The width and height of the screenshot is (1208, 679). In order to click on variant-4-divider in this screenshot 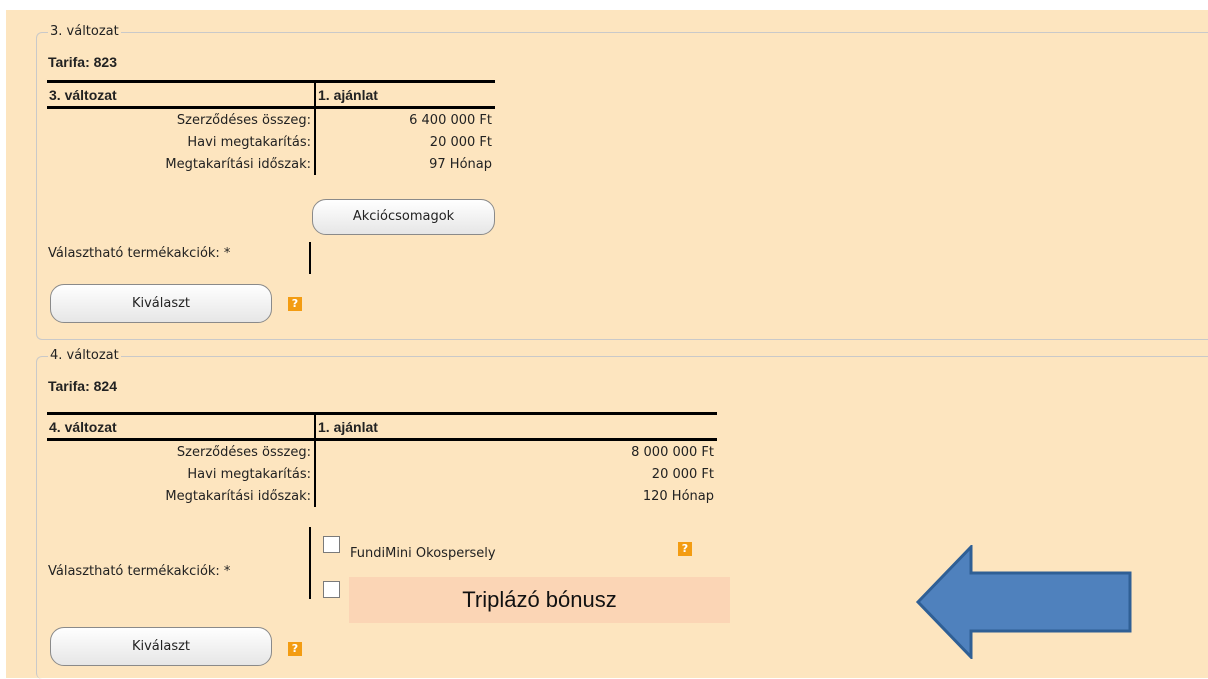, I will do `click(310, 563)`.